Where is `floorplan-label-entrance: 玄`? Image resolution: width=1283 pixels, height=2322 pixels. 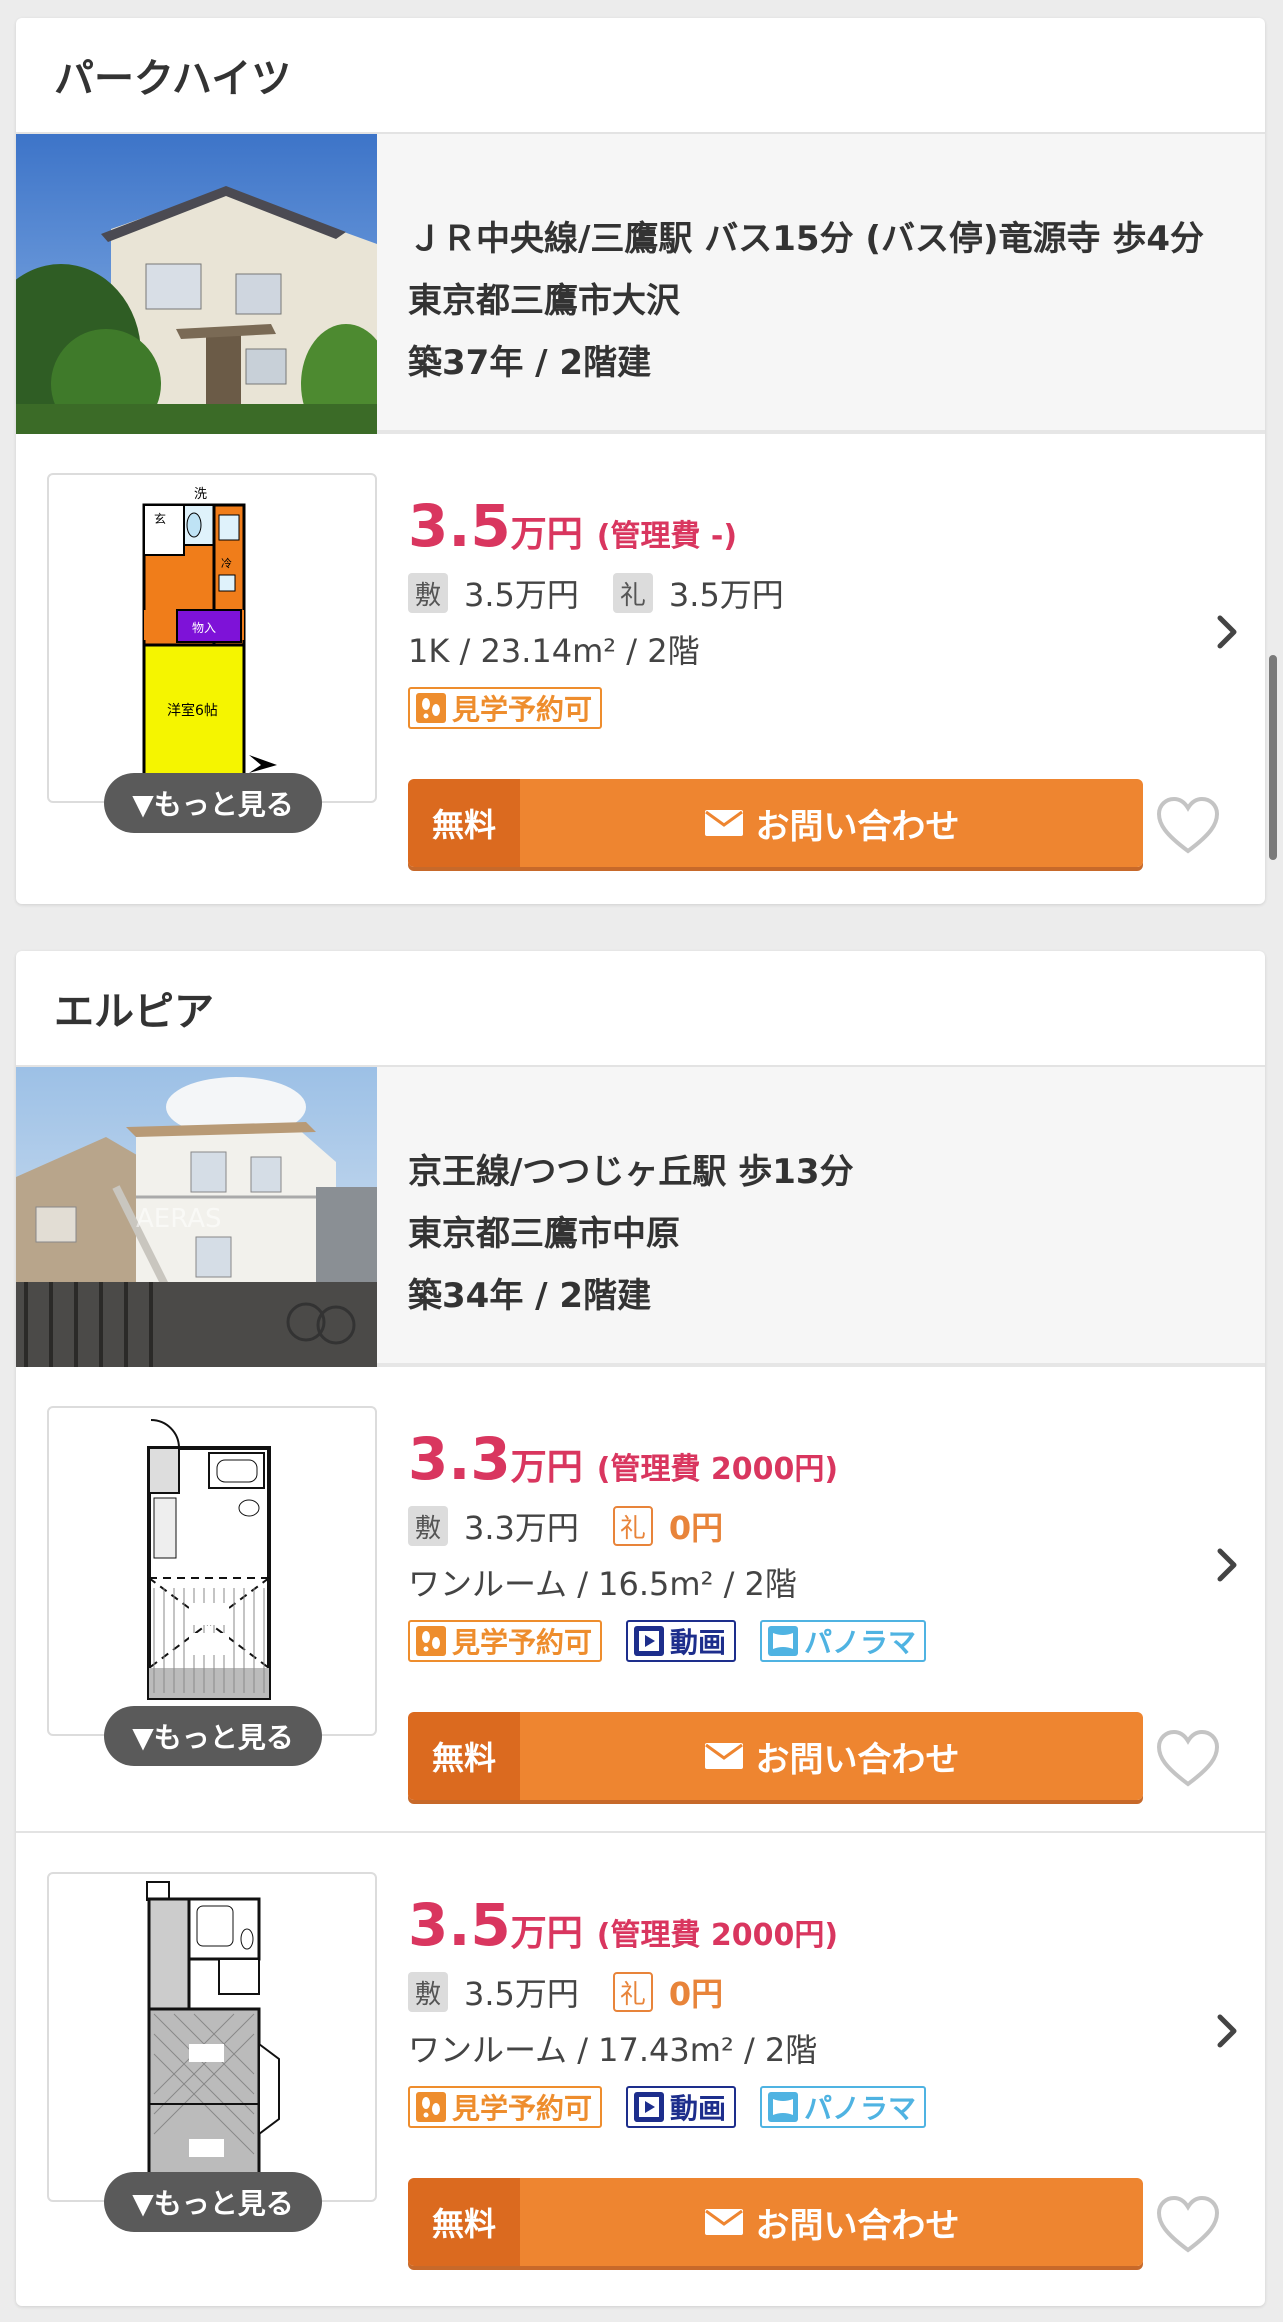
floorplan-label-entrance: 玄 is located at coordinates (160, 518).